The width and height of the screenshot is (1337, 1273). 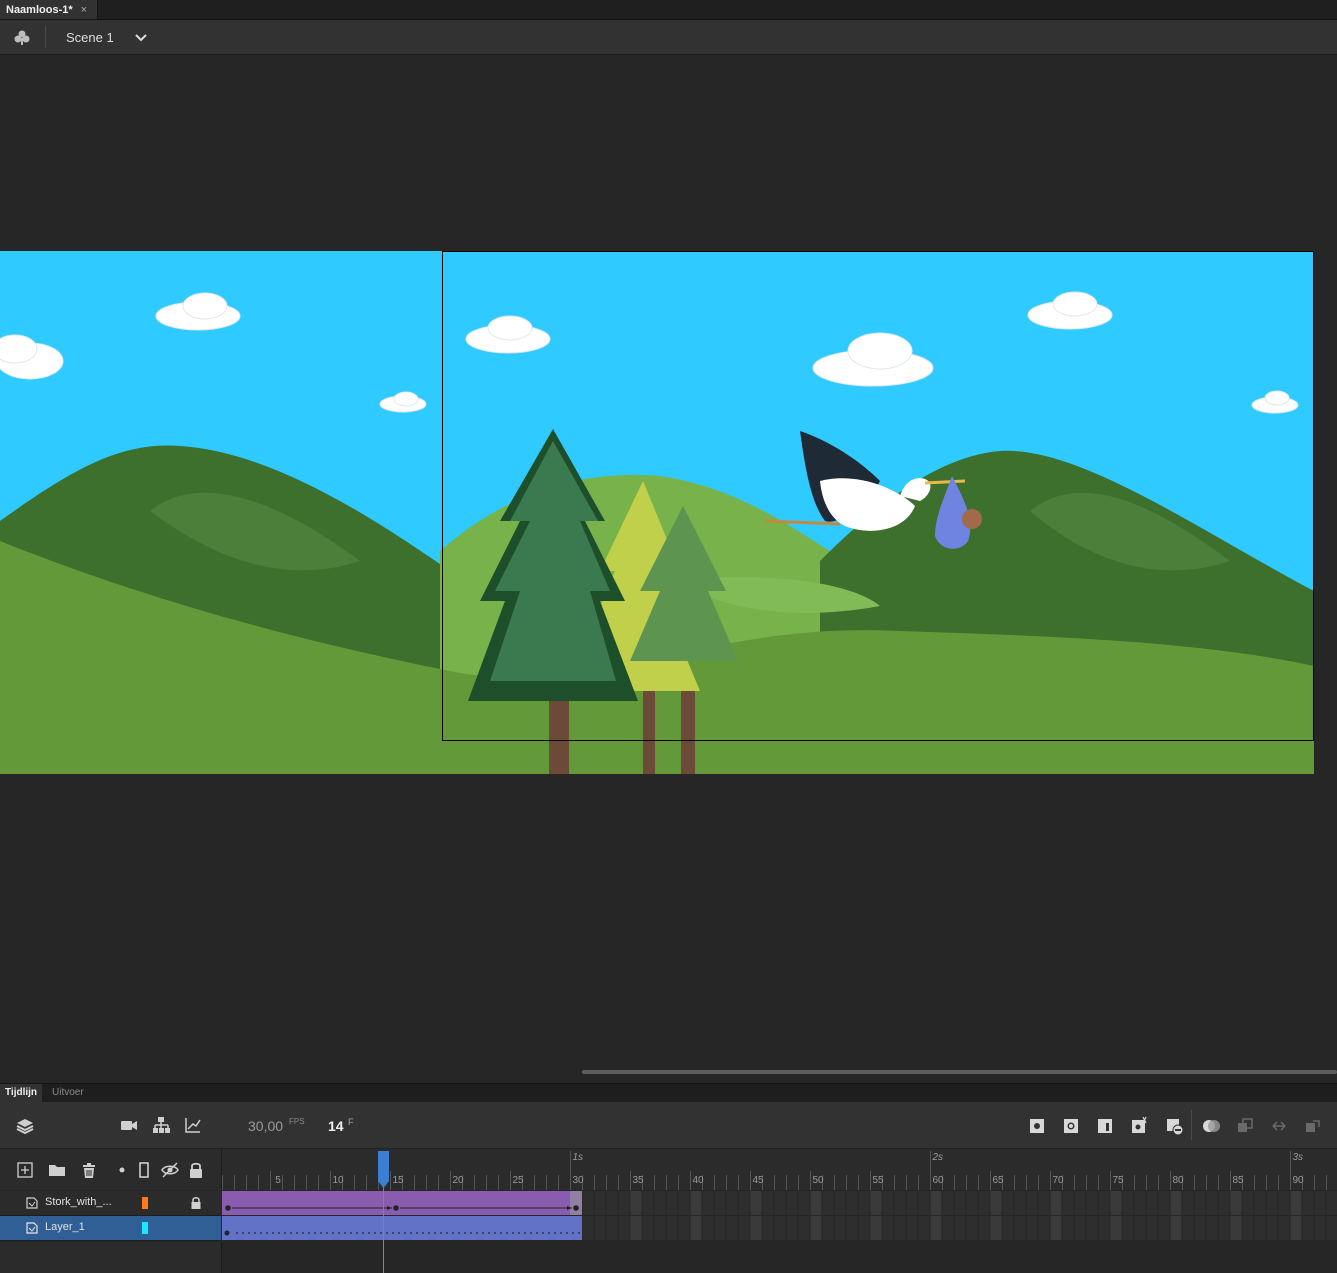 What do you see at coordinates (779, 1216) in the screenshot?
I see `timeline-frames` at bounding box center [779, 1216].